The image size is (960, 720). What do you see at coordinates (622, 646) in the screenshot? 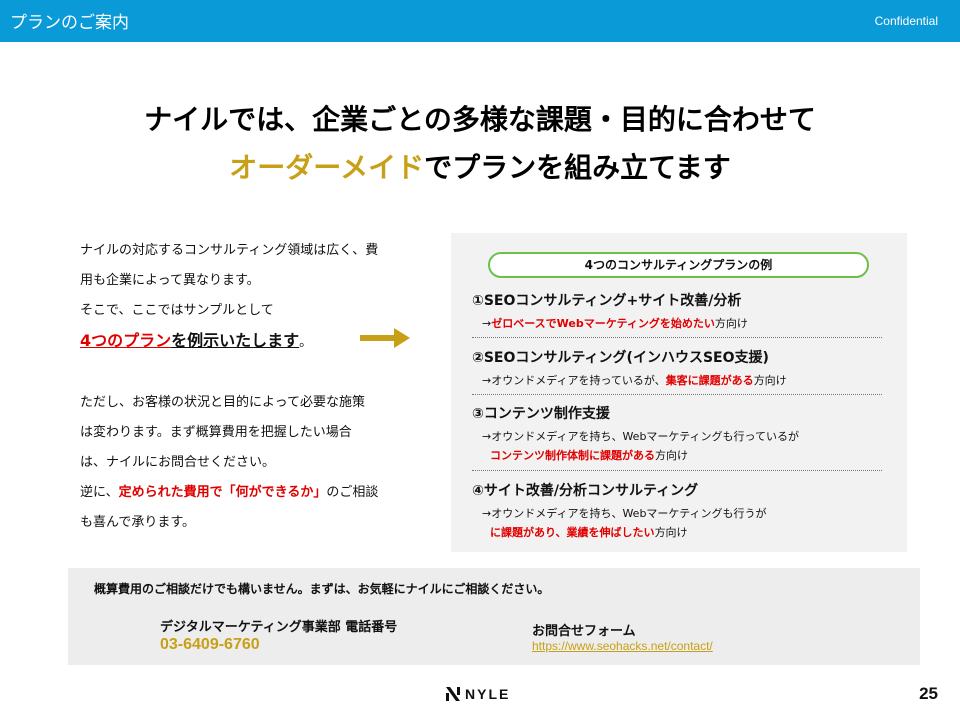
I see `contact-form-link: https://www.seohacks.net/contact/` at bounding box center [622, 646].